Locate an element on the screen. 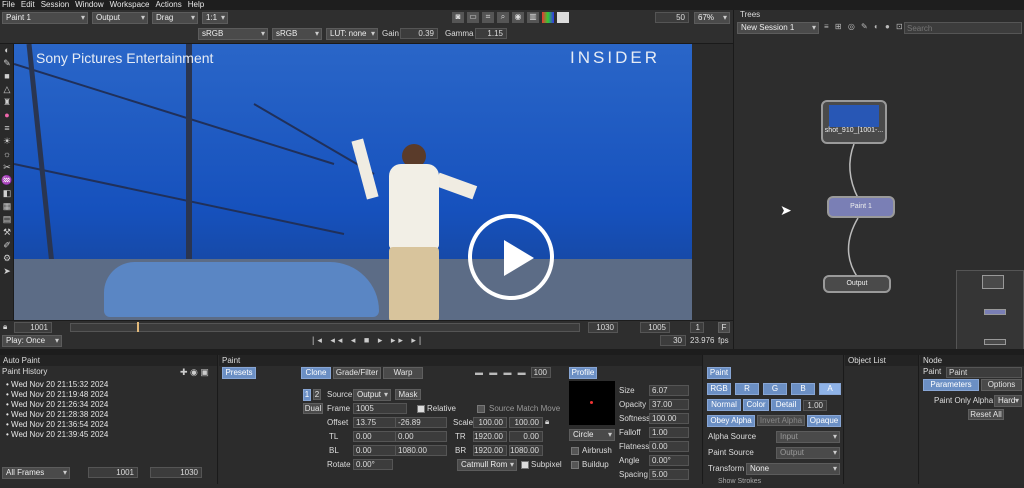  sun-small-icon: ☼ is located at coordinates (7, 154).